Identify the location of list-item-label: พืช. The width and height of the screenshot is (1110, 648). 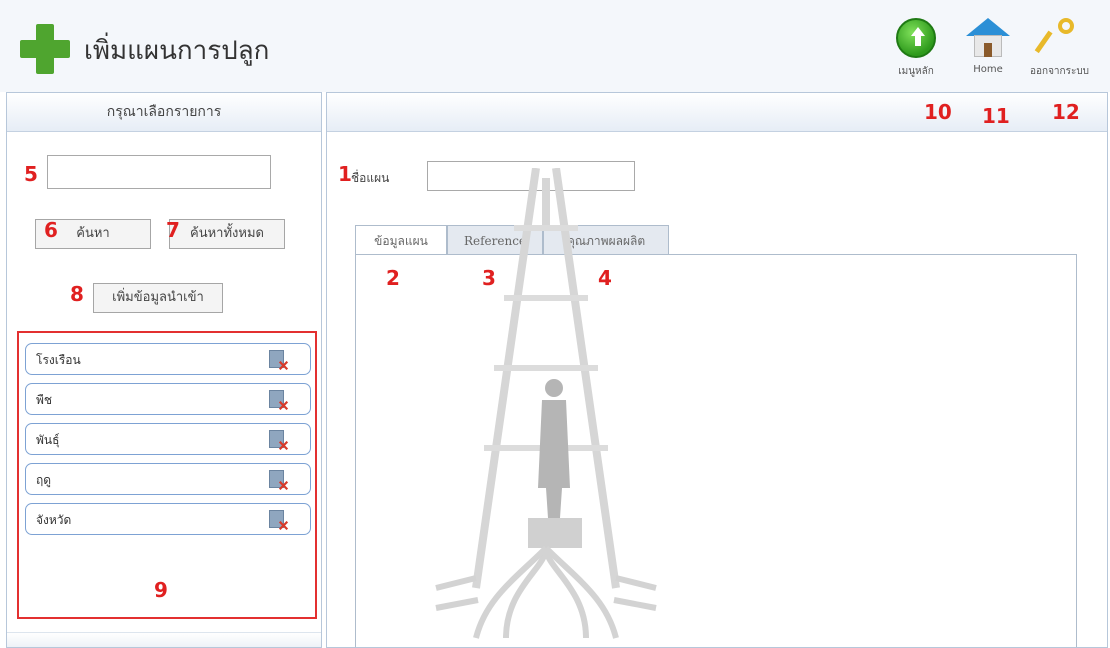
(44, 400).